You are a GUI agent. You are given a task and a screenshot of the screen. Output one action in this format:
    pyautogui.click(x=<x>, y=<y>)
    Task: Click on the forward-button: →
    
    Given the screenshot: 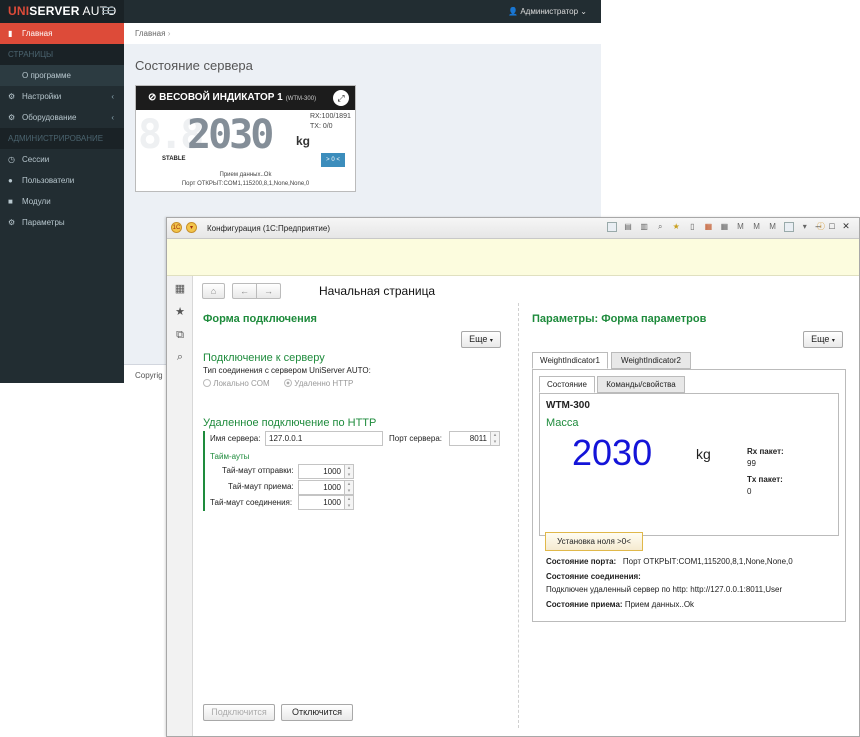 What is the action you would take?
    pyautogui.click(x=268, y=291)
    